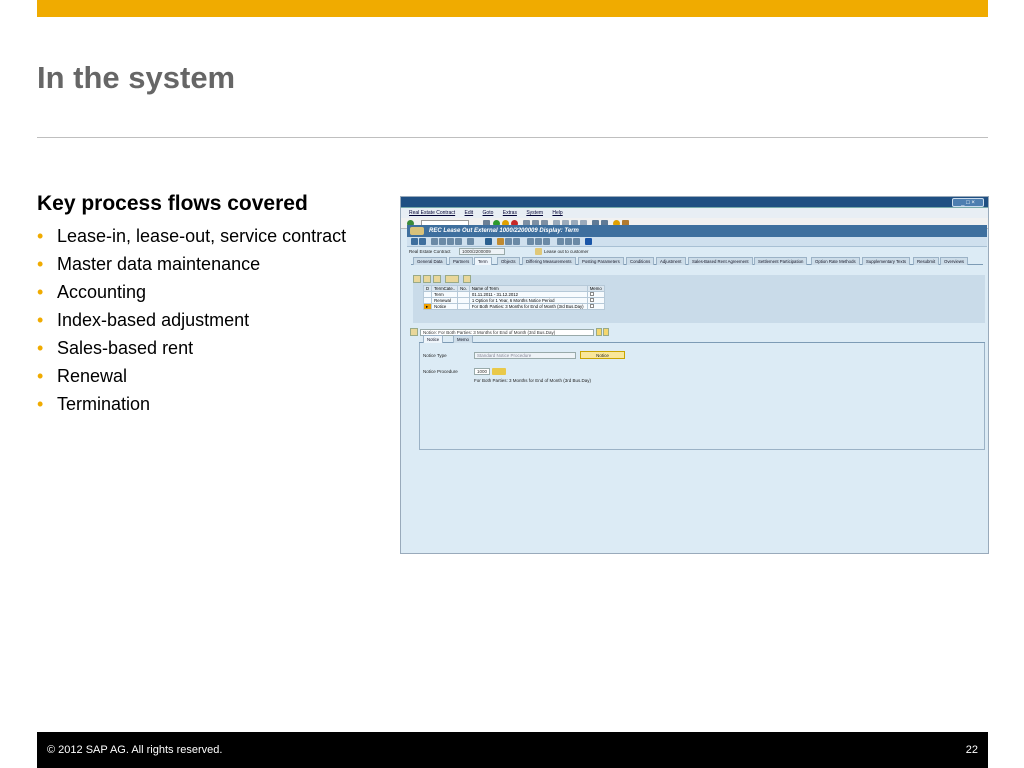 The height and width of the screenshot is (768, 1024). I want to click on contract-type-icon, so click(538, 251).